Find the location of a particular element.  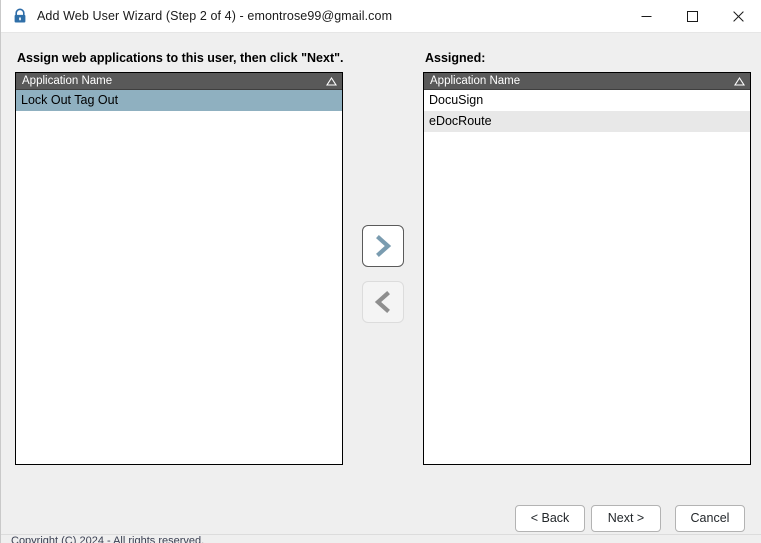

maximize-button is located at coordinates (692, 16).